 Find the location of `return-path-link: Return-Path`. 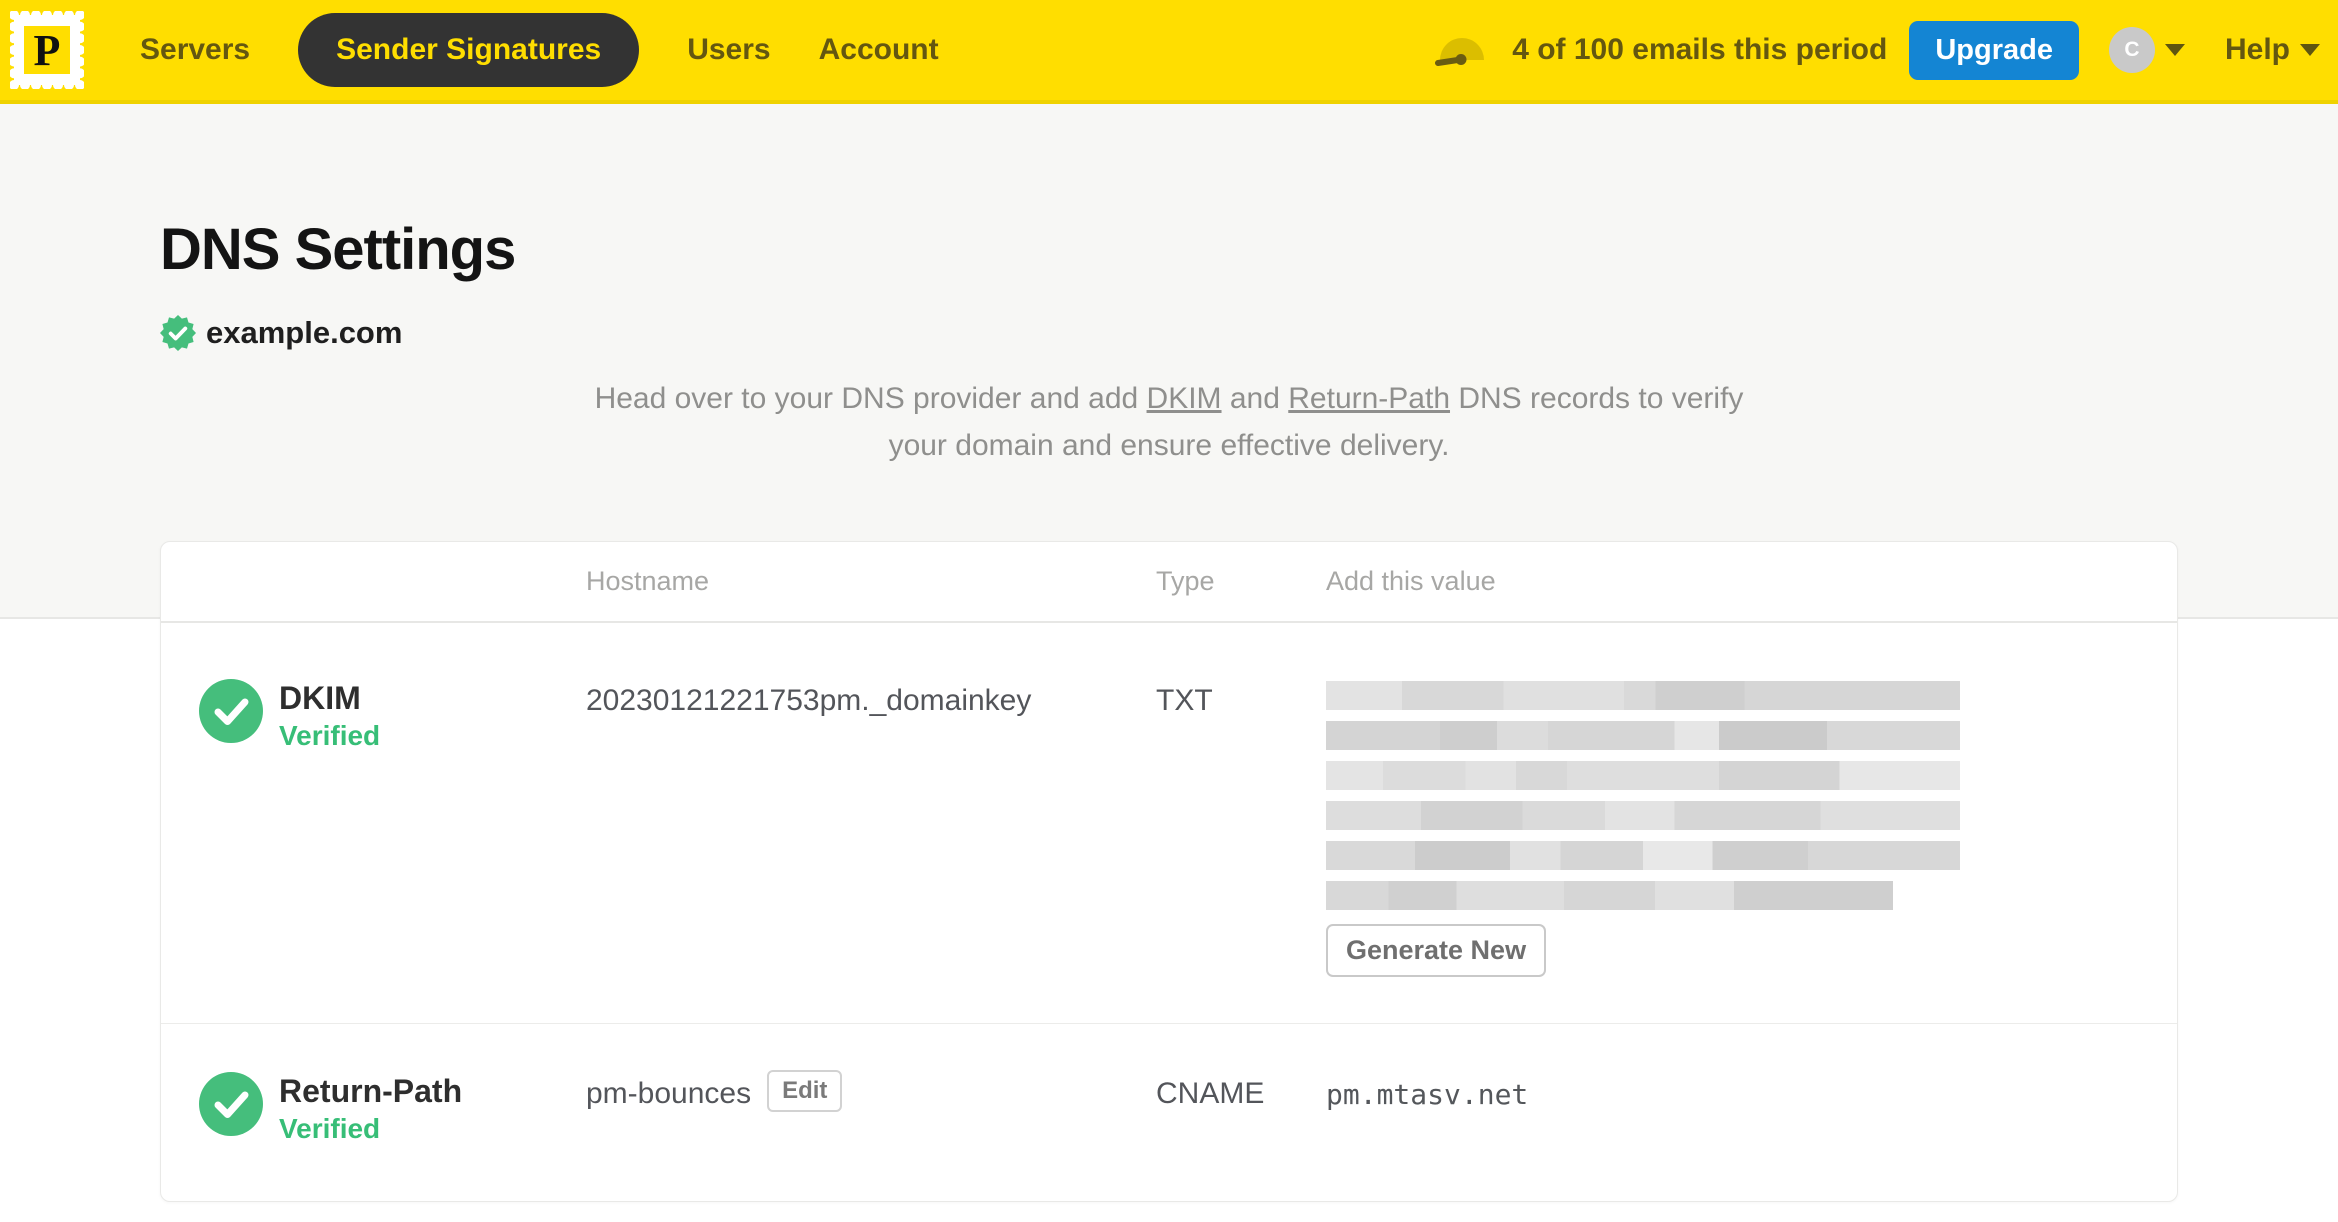

return-path-link: Return-Path is located at coordinates (1369, 398).